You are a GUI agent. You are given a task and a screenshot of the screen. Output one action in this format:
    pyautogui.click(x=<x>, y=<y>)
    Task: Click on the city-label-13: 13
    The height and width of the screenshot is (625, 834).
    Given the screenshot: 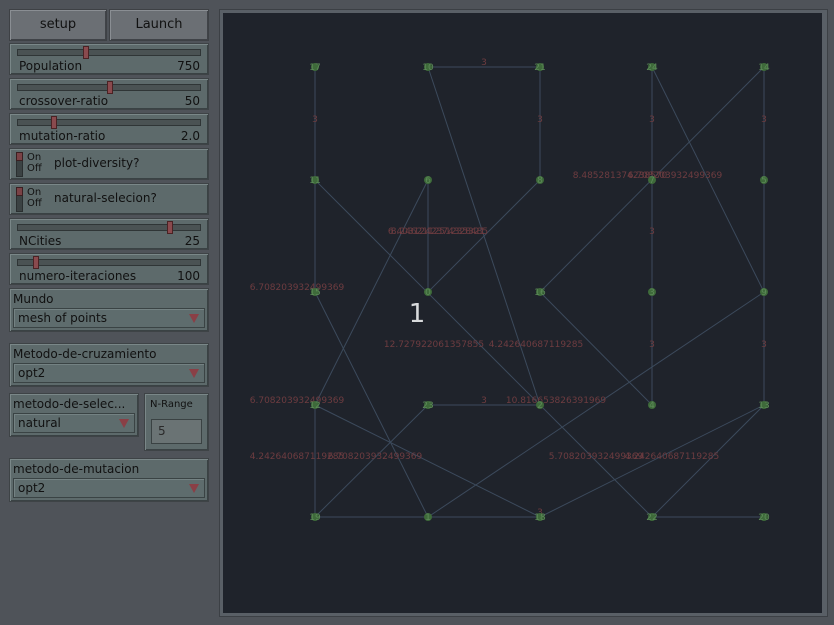 What is the action you would take?
    pyautogui.click(x=763, y=406)
    